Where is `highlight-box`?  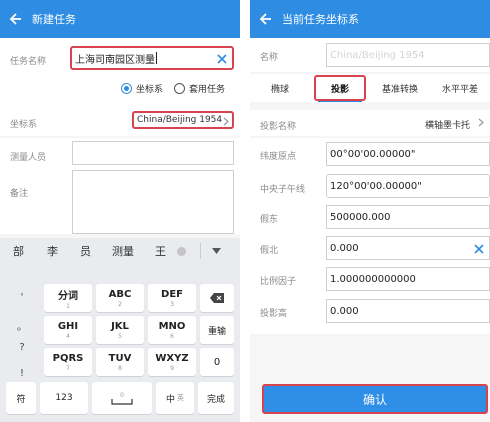
highlight-box is located at coordinates (340, 88).